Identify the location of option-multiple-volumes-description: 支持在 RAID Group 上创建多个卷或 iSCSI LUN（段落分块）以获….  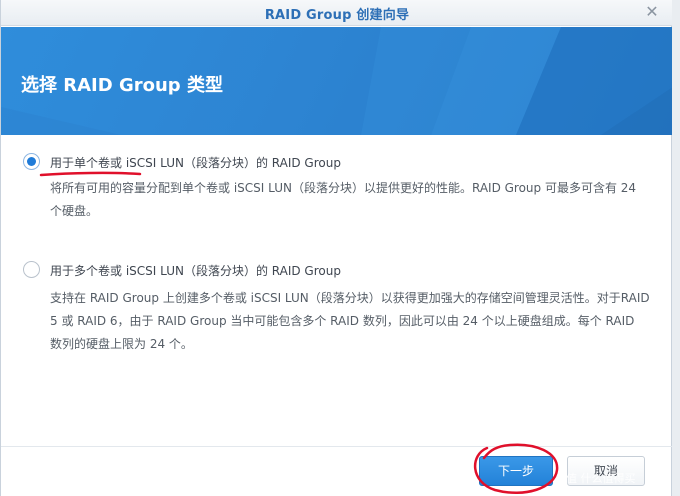
(350, 321).